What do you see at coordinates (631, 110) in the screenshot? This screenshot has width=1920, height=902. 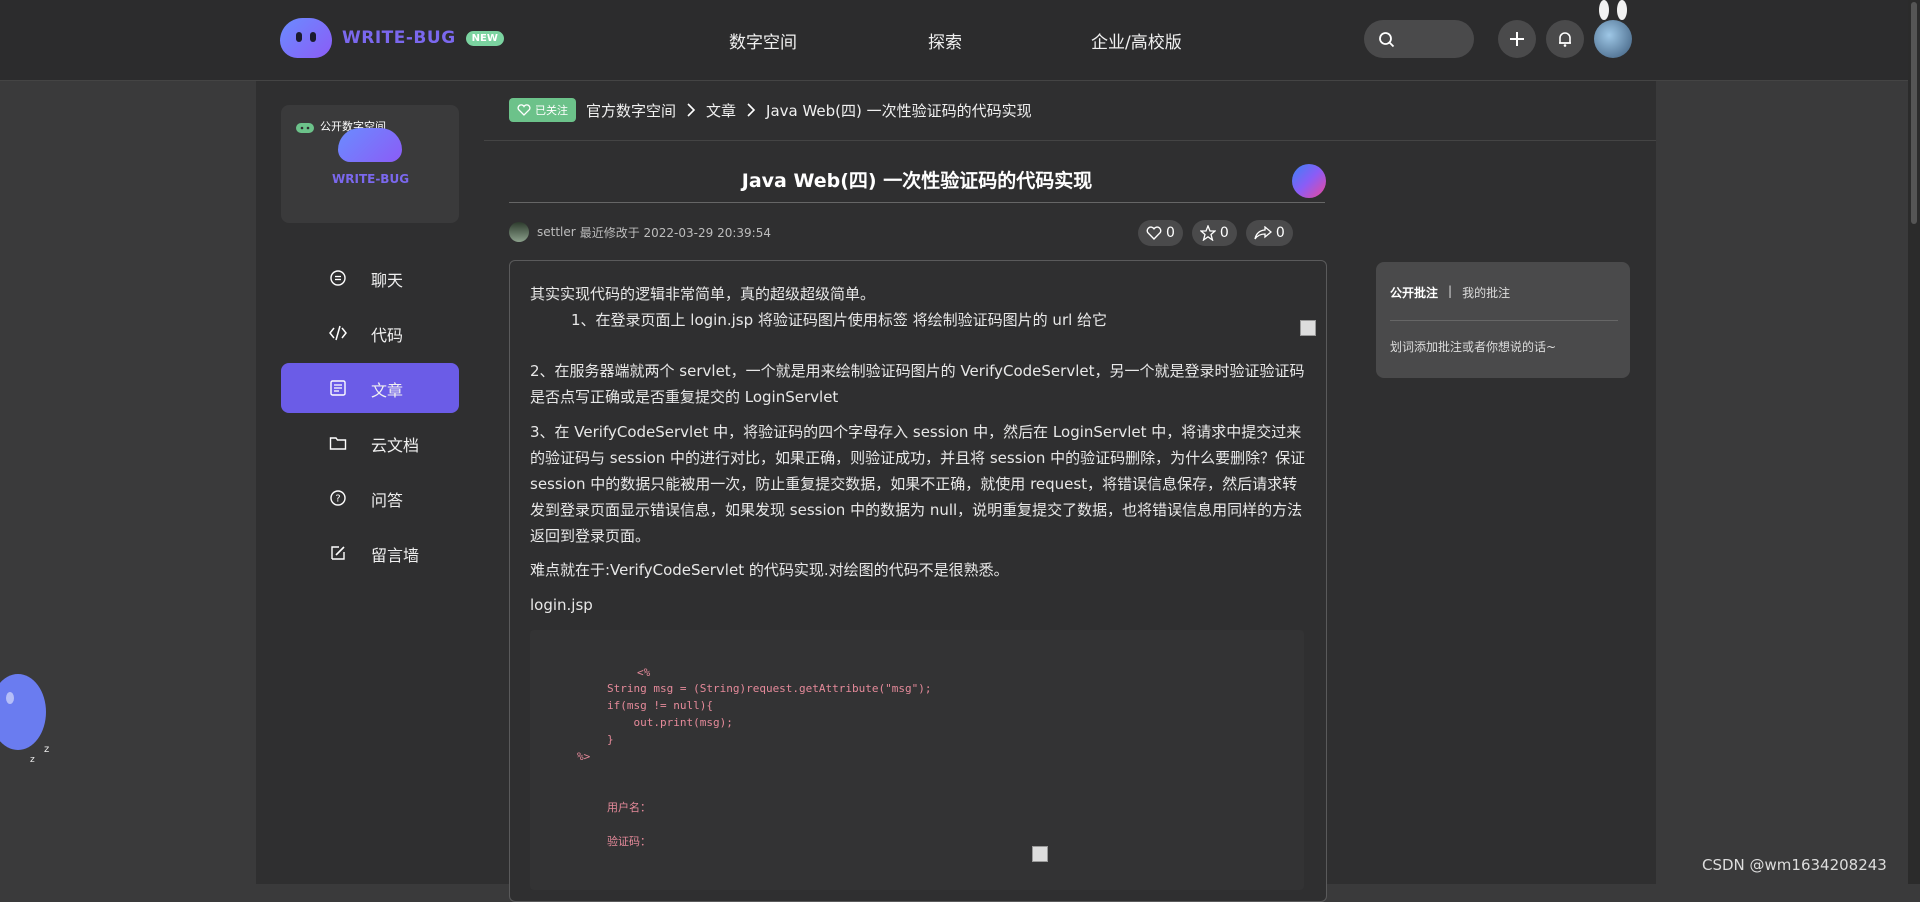 I see `breadcrumb-item-space: 官方数字空间` at bounding box center [631, 110].